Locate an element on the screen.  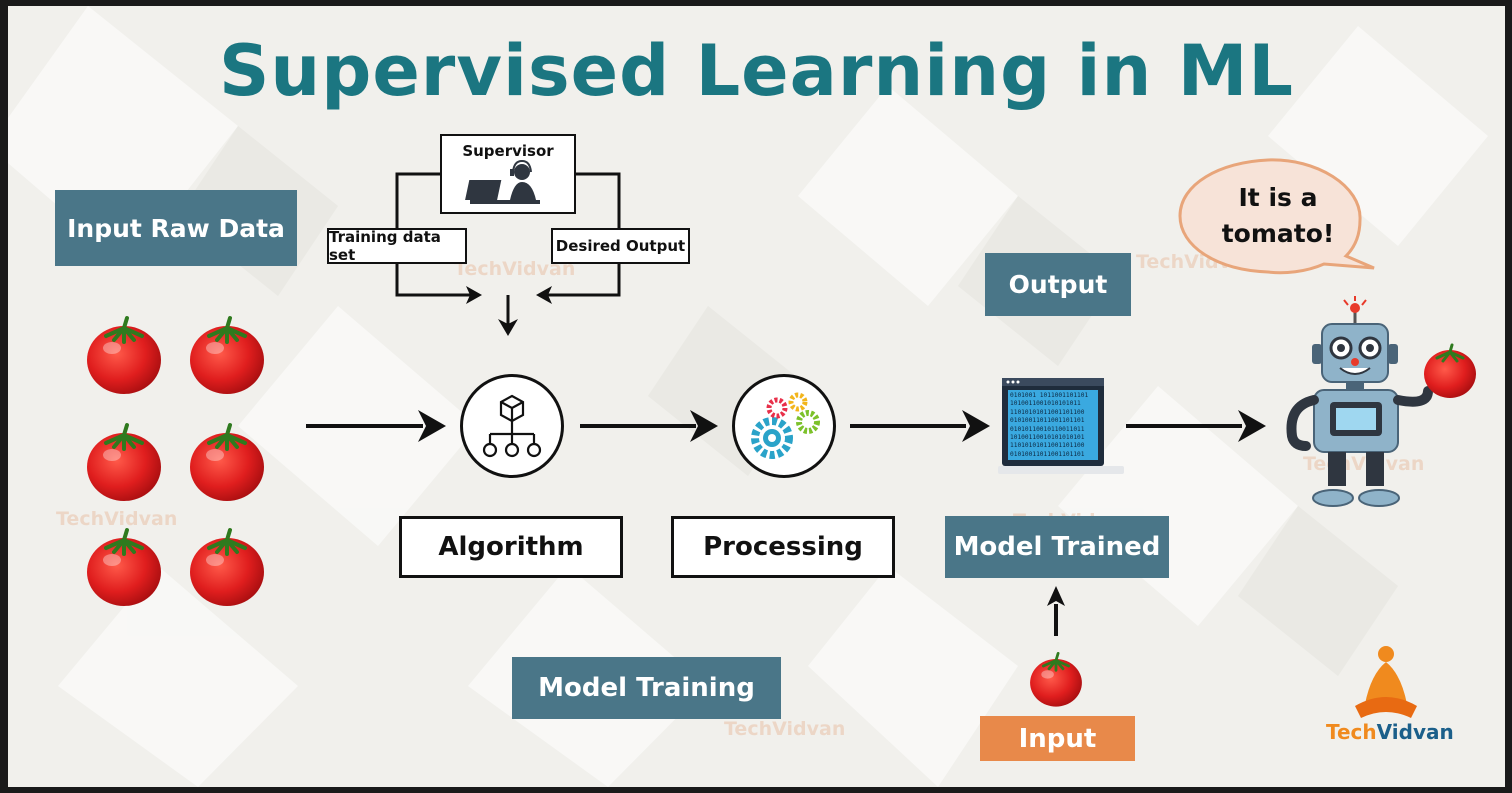
model-training-label: Model Training is located at coordinates (646, 688).